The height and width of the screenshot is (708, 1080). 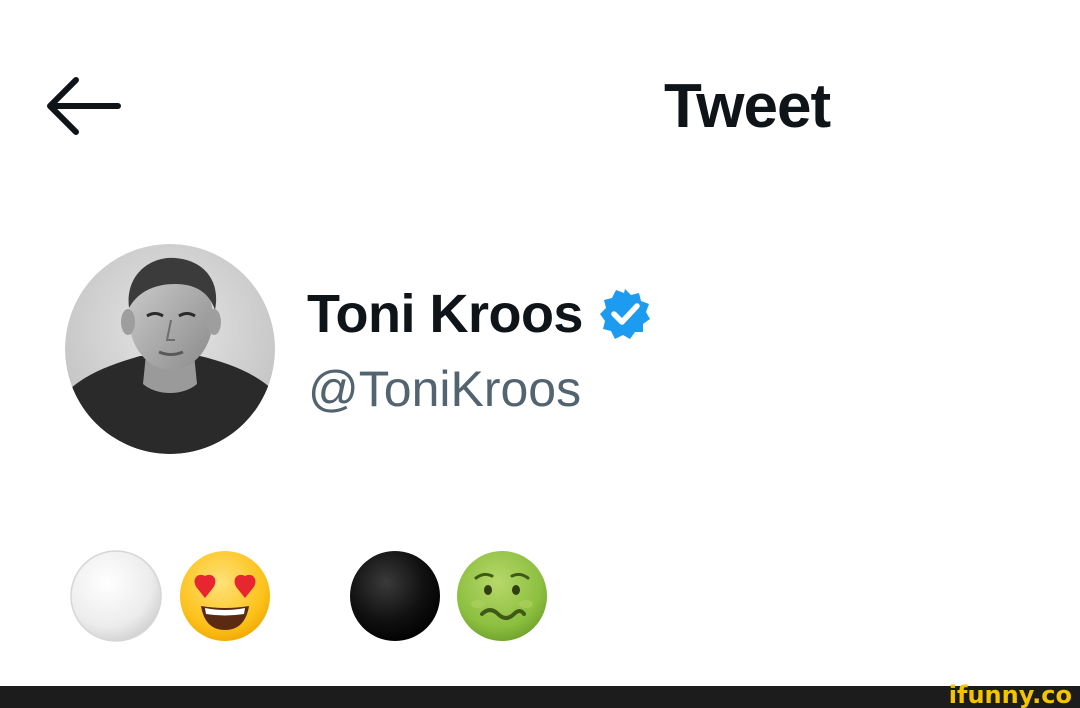 I want to click on profile-photo, so click(x=170, y=349).